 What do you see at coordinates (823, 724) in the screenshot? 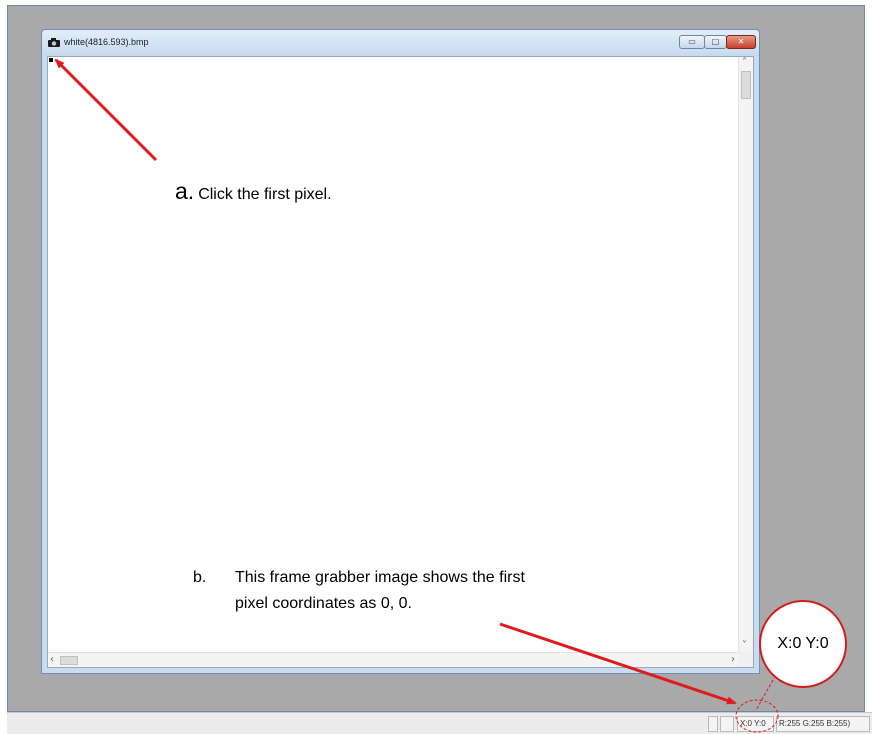
I see `status-rgb-values: R:255 G:255 B:255)` at bounding box center [823, 724].